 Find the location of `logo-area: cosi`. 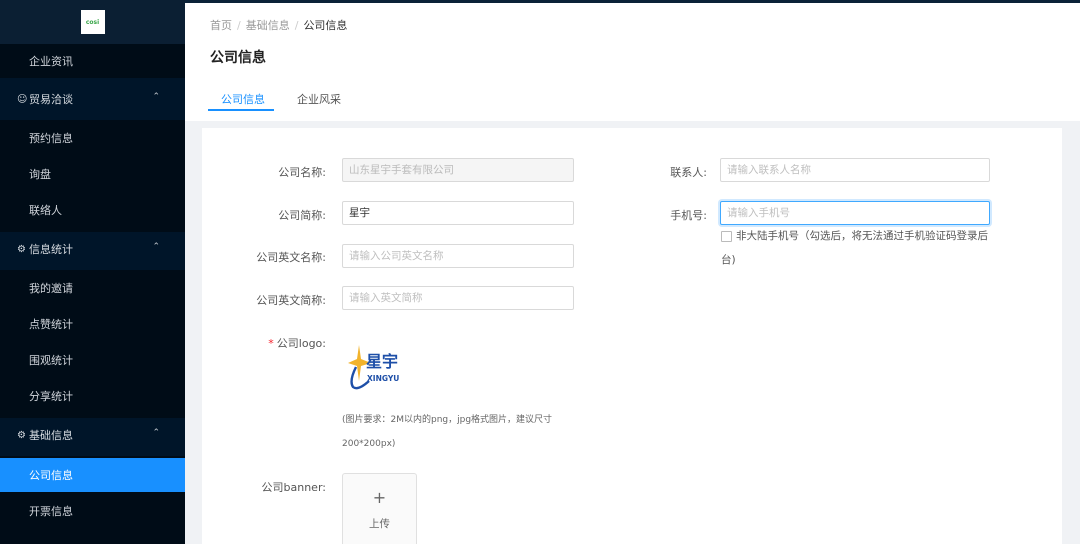

logo-area: cosi is located at coordinates (92, 22).